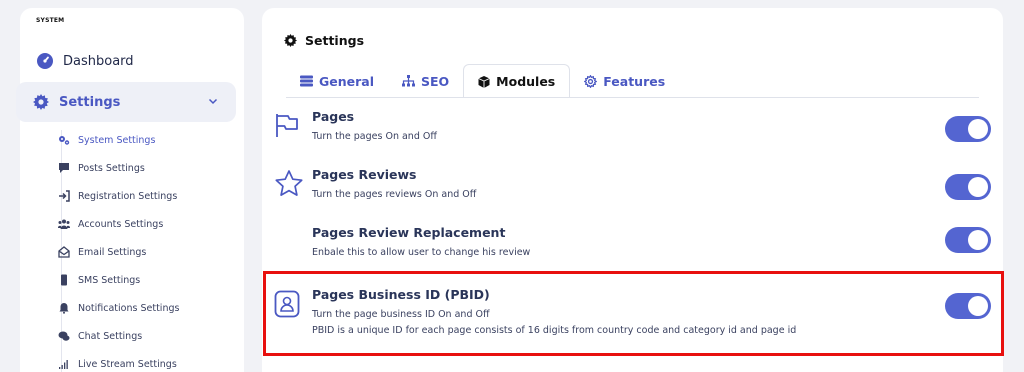  I want to click on sidebar-subitem-label: Posts Settings, so click(111, 168).